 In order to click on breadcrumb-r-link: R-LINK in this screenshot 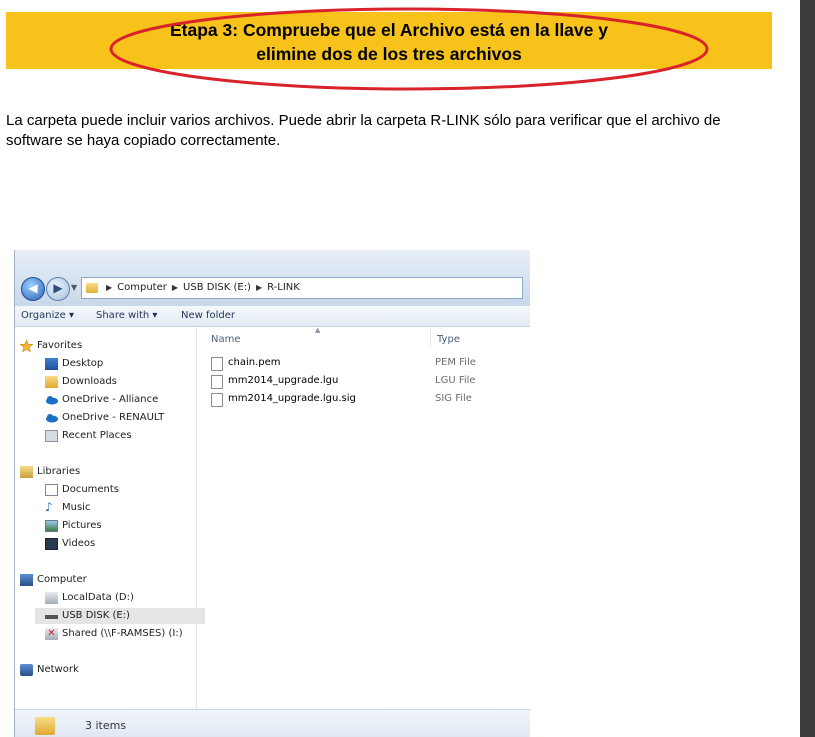, I will do `click(283, 288)`.